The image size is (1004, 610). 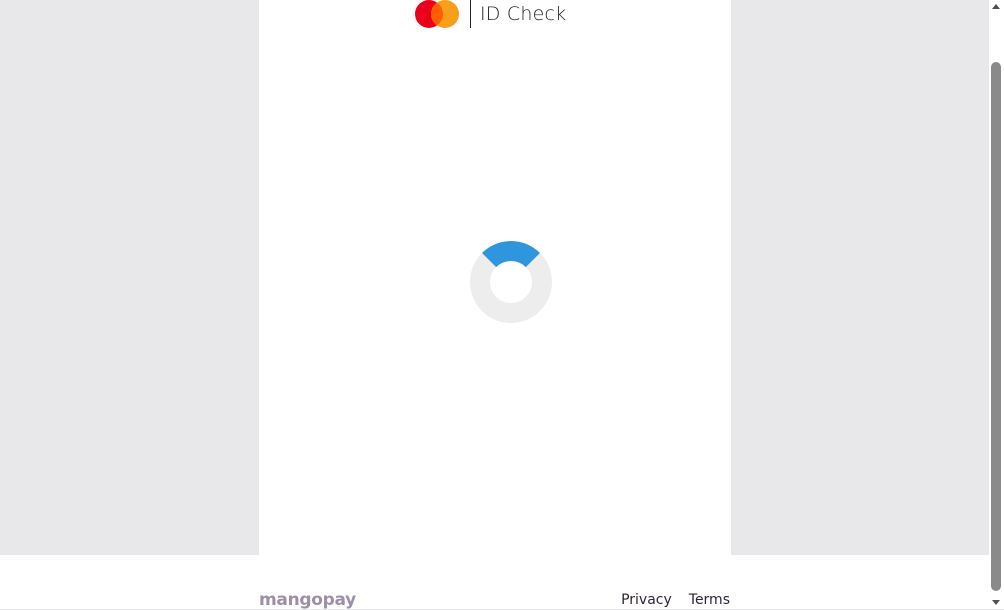 I want to click on page-footer: mangopay Privacy Terms, so click(x=494, y=582).